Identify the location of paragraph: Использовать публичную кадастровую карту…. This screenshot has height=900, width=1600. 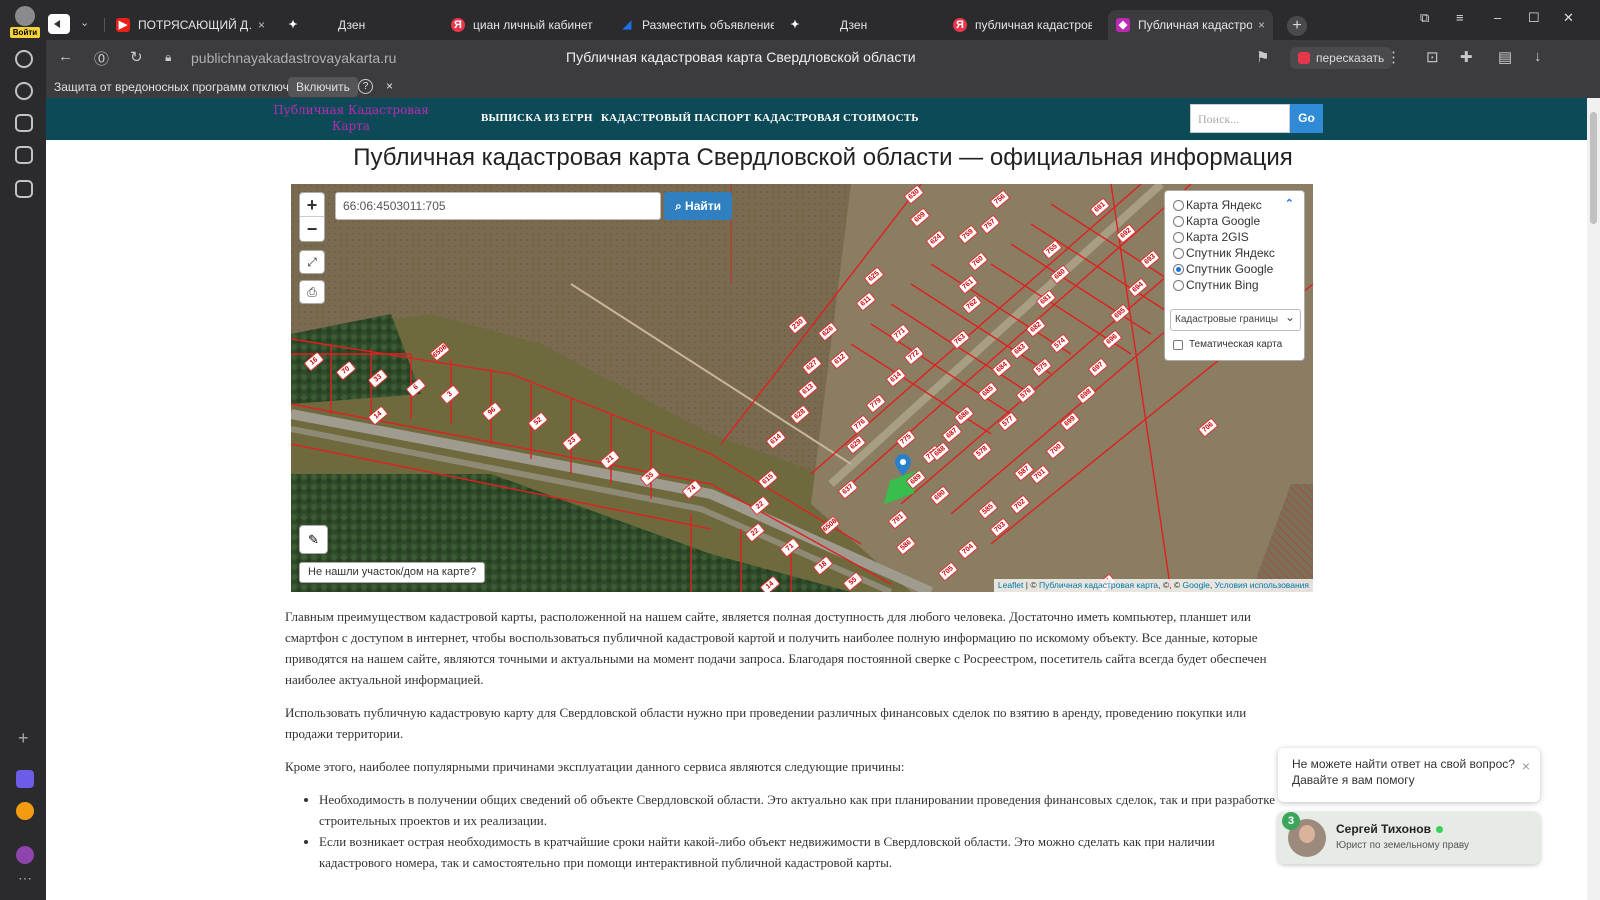
(766, 723).